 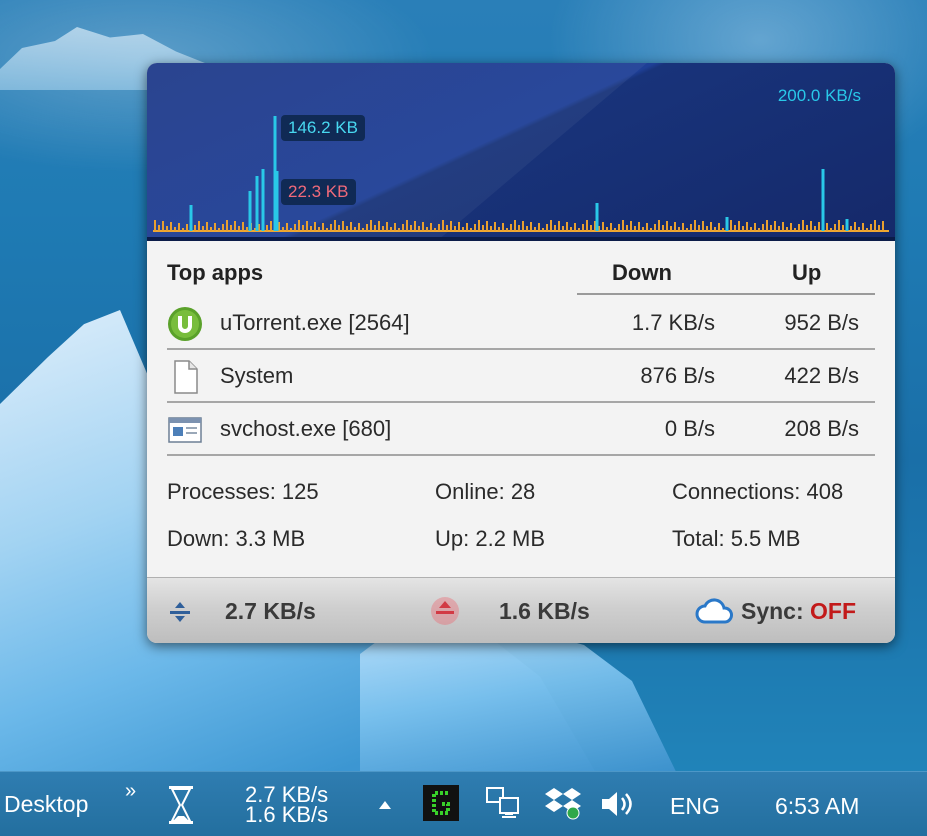 What do you see at coordinates (695, 806) in the screenshot?
I see `language-indicator: ENG` at bounding box center [695, 806].